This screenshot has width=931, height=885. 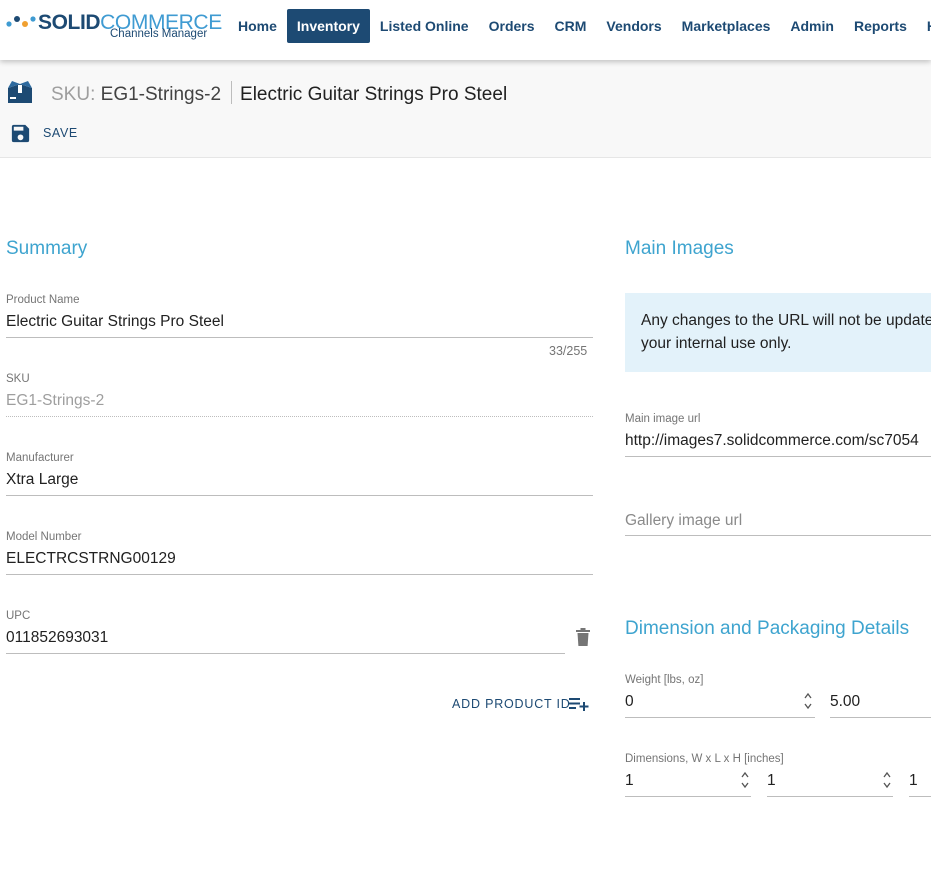 What do you see at coordinates (299, 322) in the screenshot?
I see `product-name-input: Electric Guitar Strings Pro Steel` at bounding box center [299, 322].